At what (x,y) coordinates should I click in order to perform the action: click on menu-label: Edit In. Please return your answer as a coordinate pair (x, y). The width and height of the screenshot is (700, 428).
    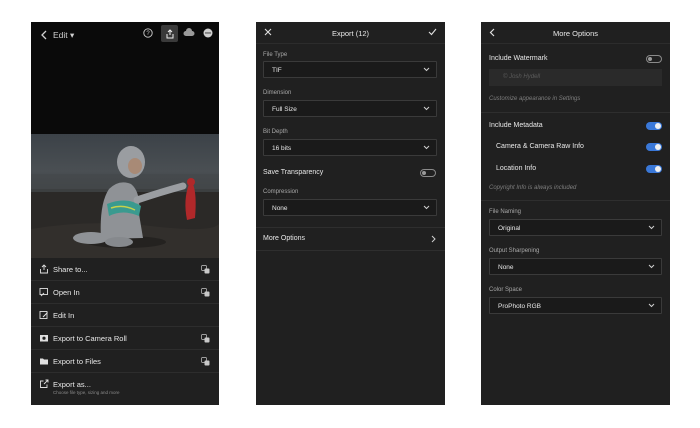
    Looking at the image, I should click on (64, 315).